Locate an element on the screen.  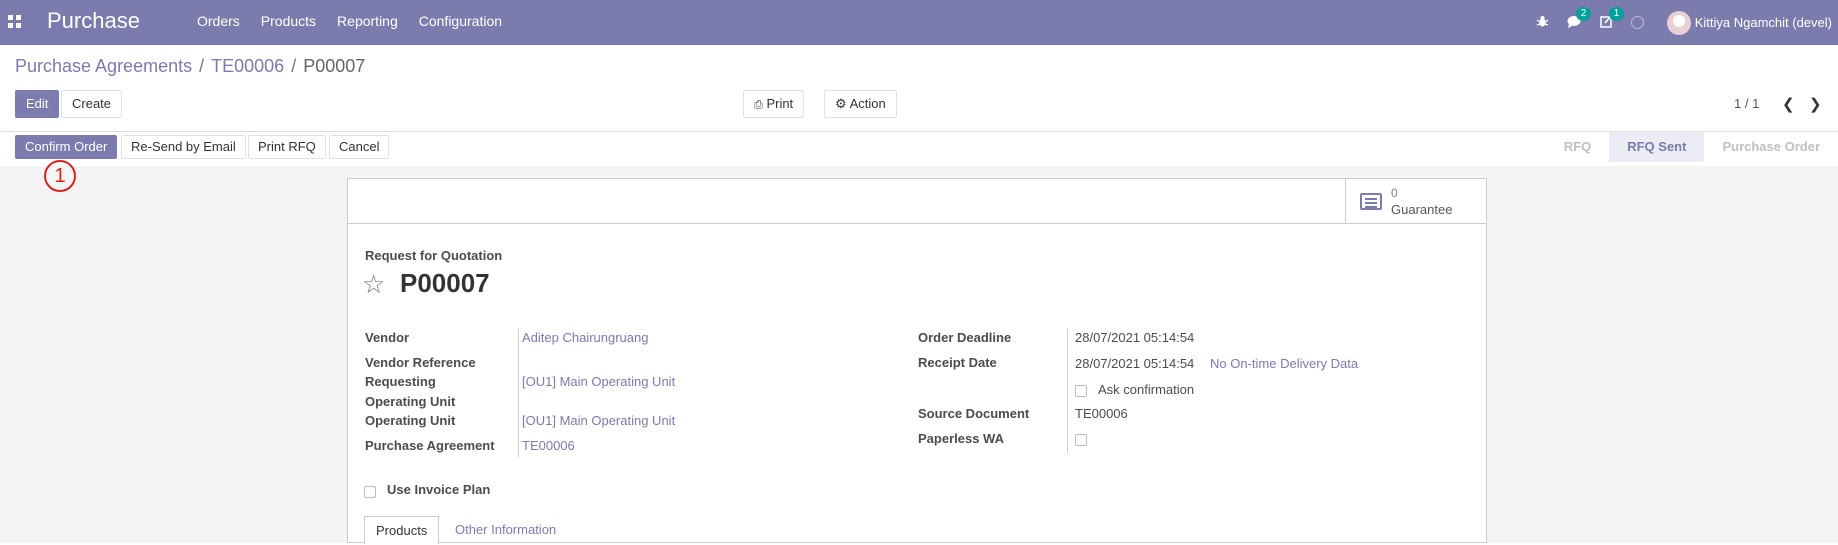
invoice-plan-label: Use Invoice Plan is located at coordinates (439, 489).